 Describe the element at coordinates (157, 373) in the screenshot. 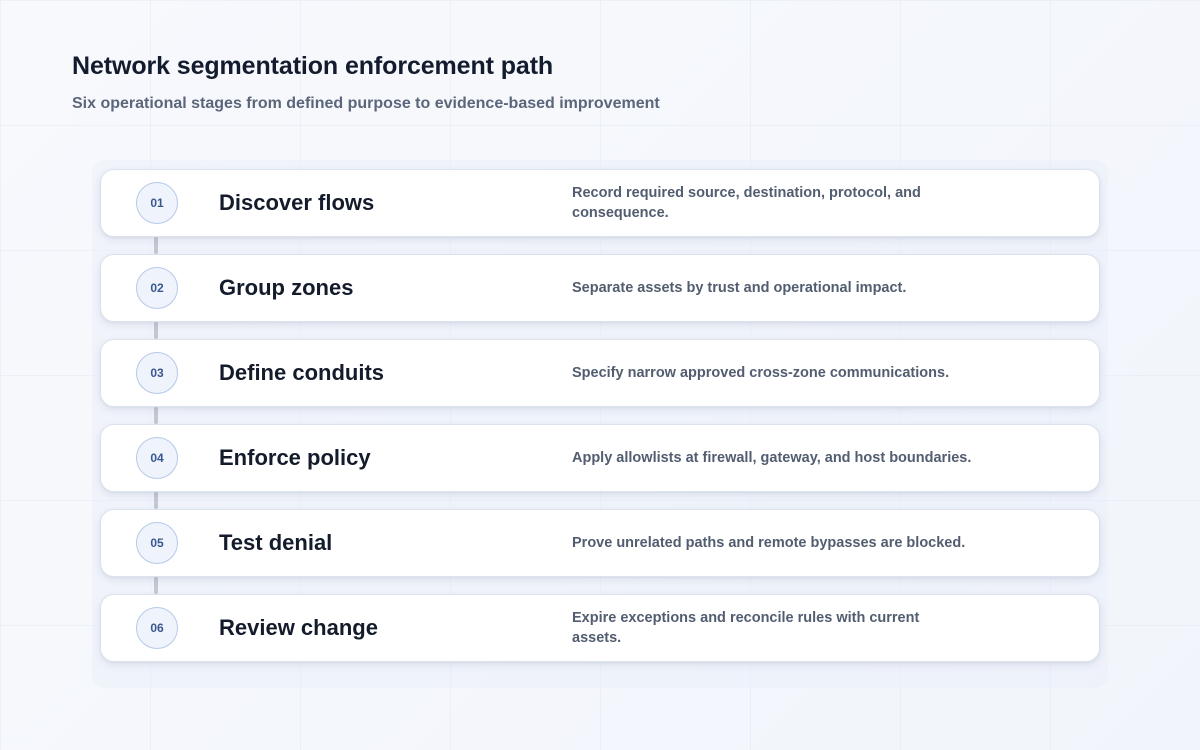

I see `stage-number-badge: 03` at that location.